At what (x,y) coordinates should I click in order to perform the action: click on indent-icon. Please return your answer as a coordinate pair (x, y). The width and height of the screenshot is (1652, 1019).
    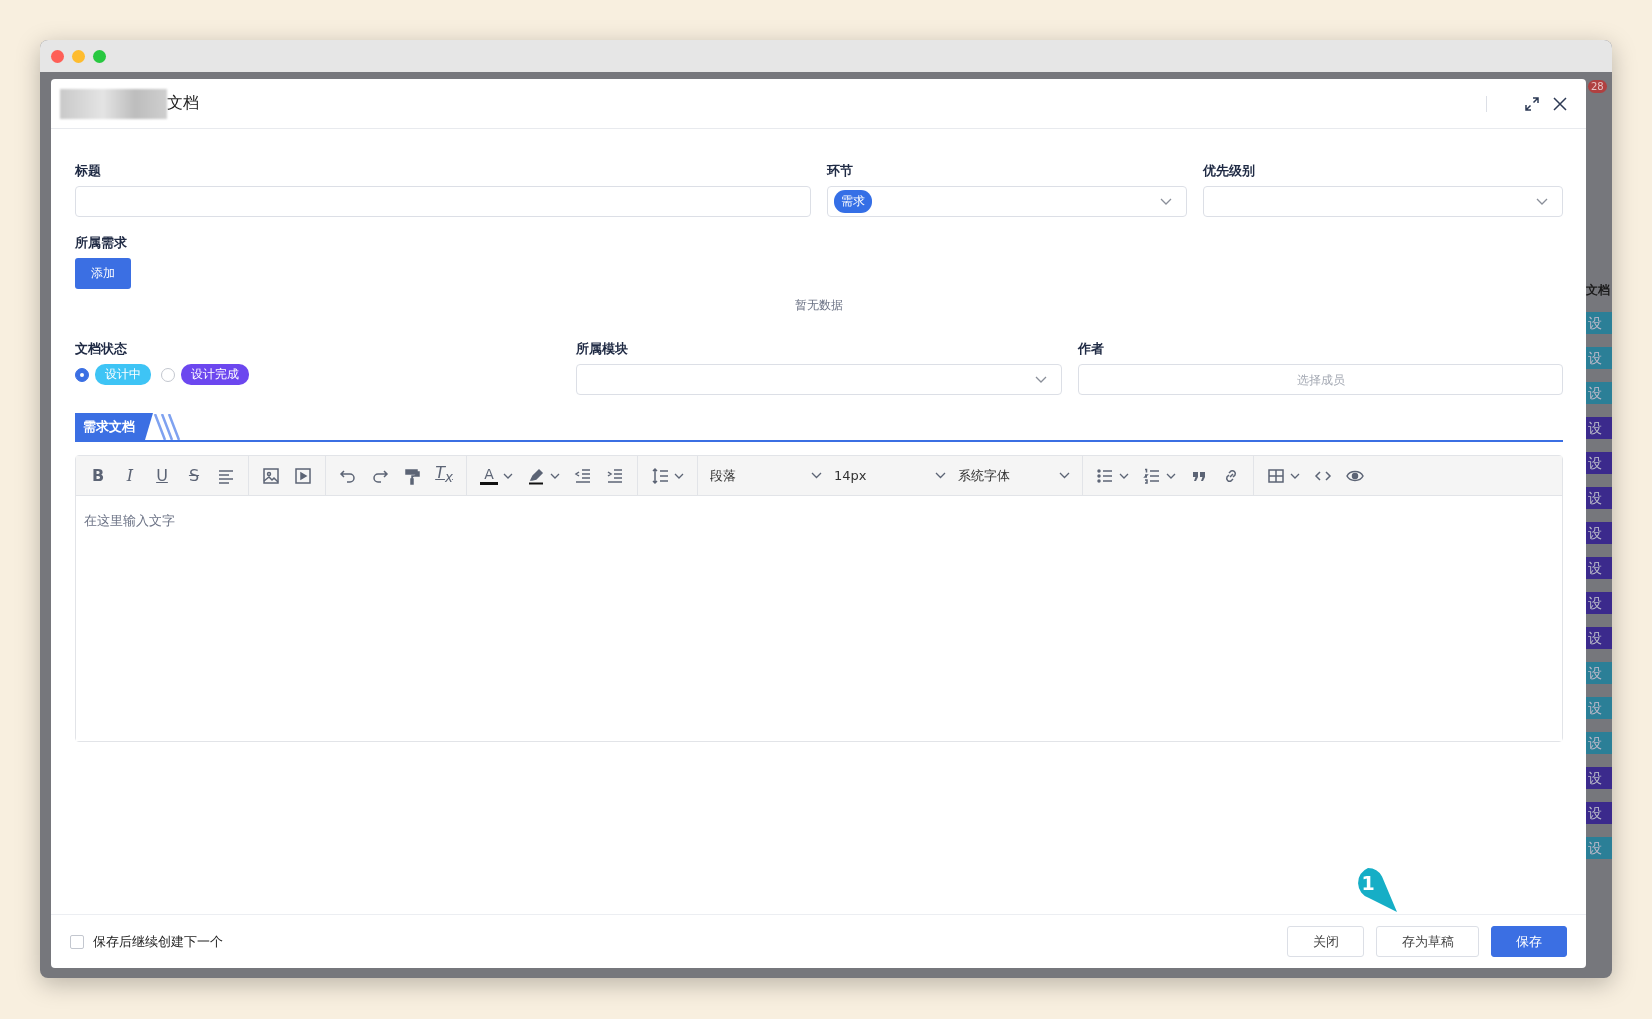
    Looking at the image, I should click on (615, 475).